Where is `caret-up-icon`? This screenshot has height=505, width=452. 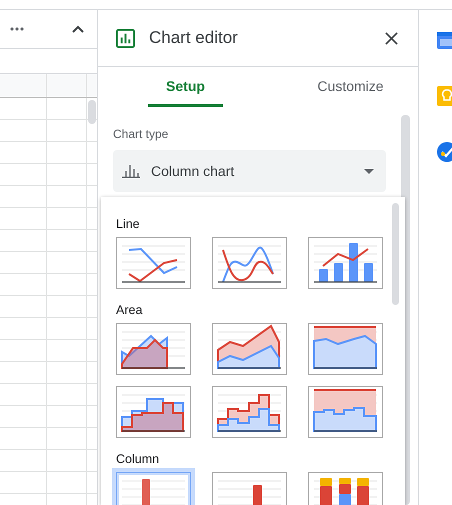 caret-up-icon is located at coordinates (78, 29).